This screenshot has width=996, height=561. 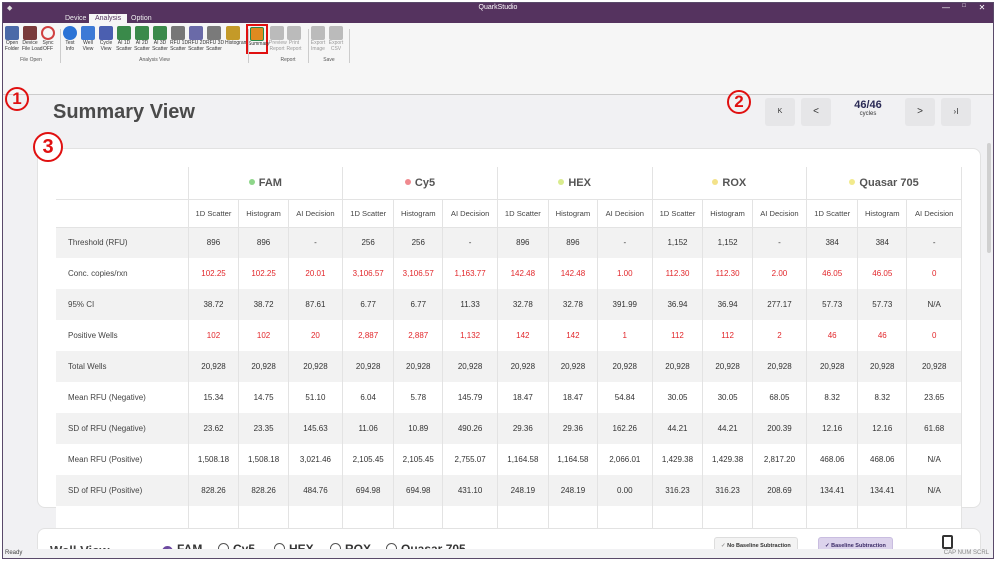 What do you see at coordinates (982, 7) in the screenshot?
I see `close-button: ✕` at bounding box center [982, 7].